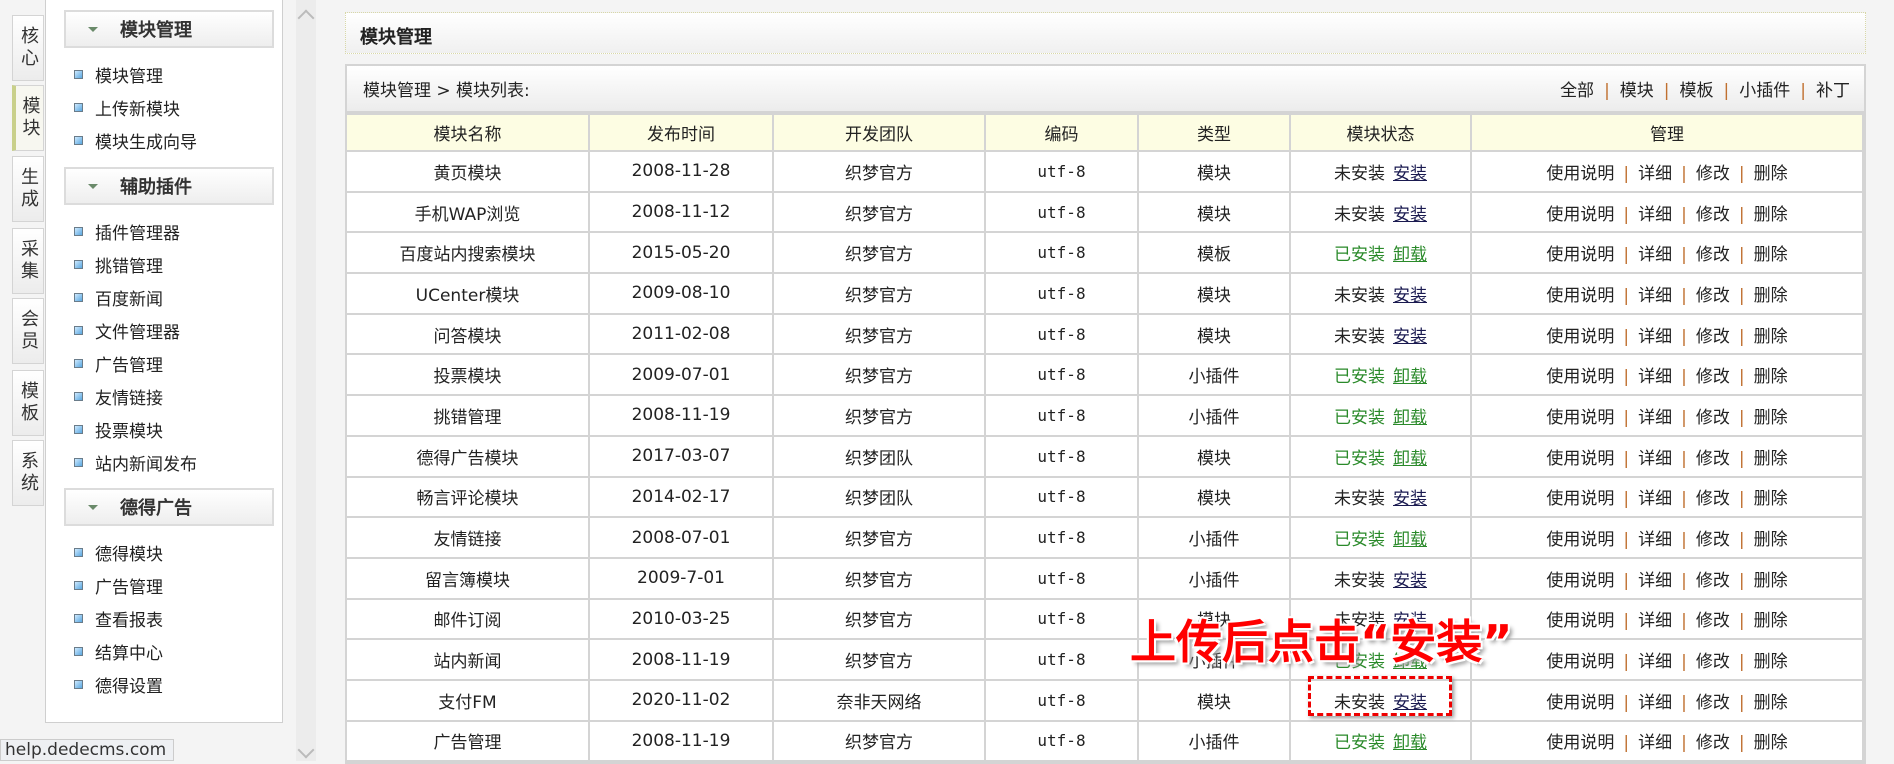  I want to click on filter-link: 模块, so click(1637, 91).